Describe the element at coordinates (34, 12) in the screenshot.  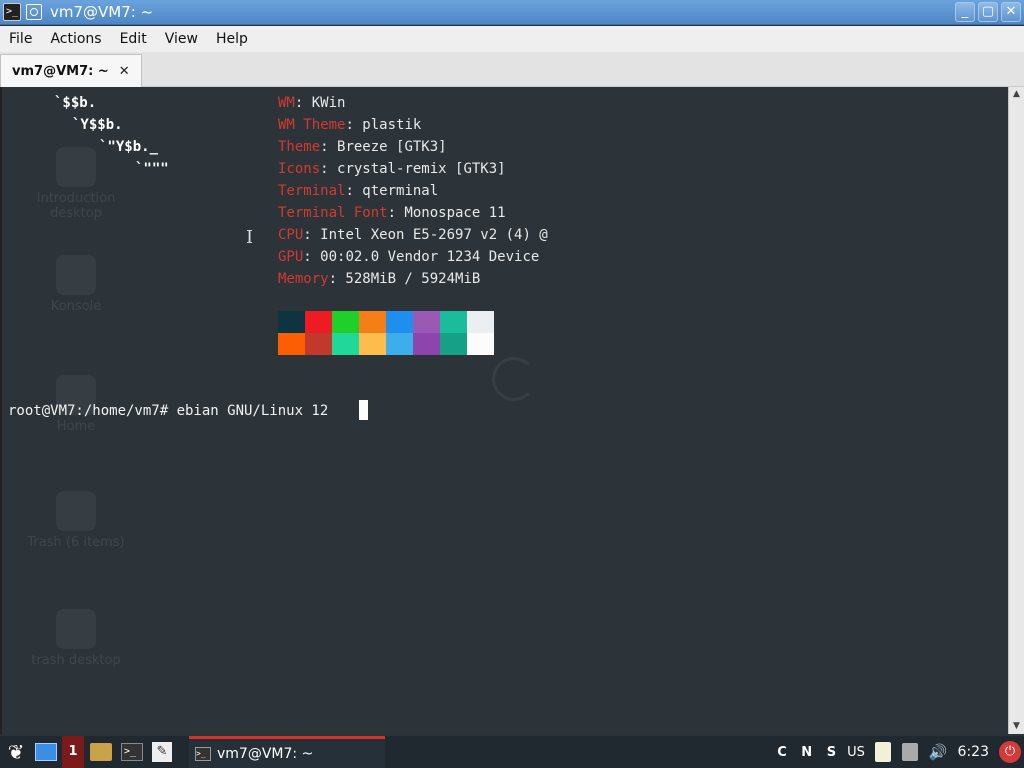
I see `window-menu-icon` at that location.